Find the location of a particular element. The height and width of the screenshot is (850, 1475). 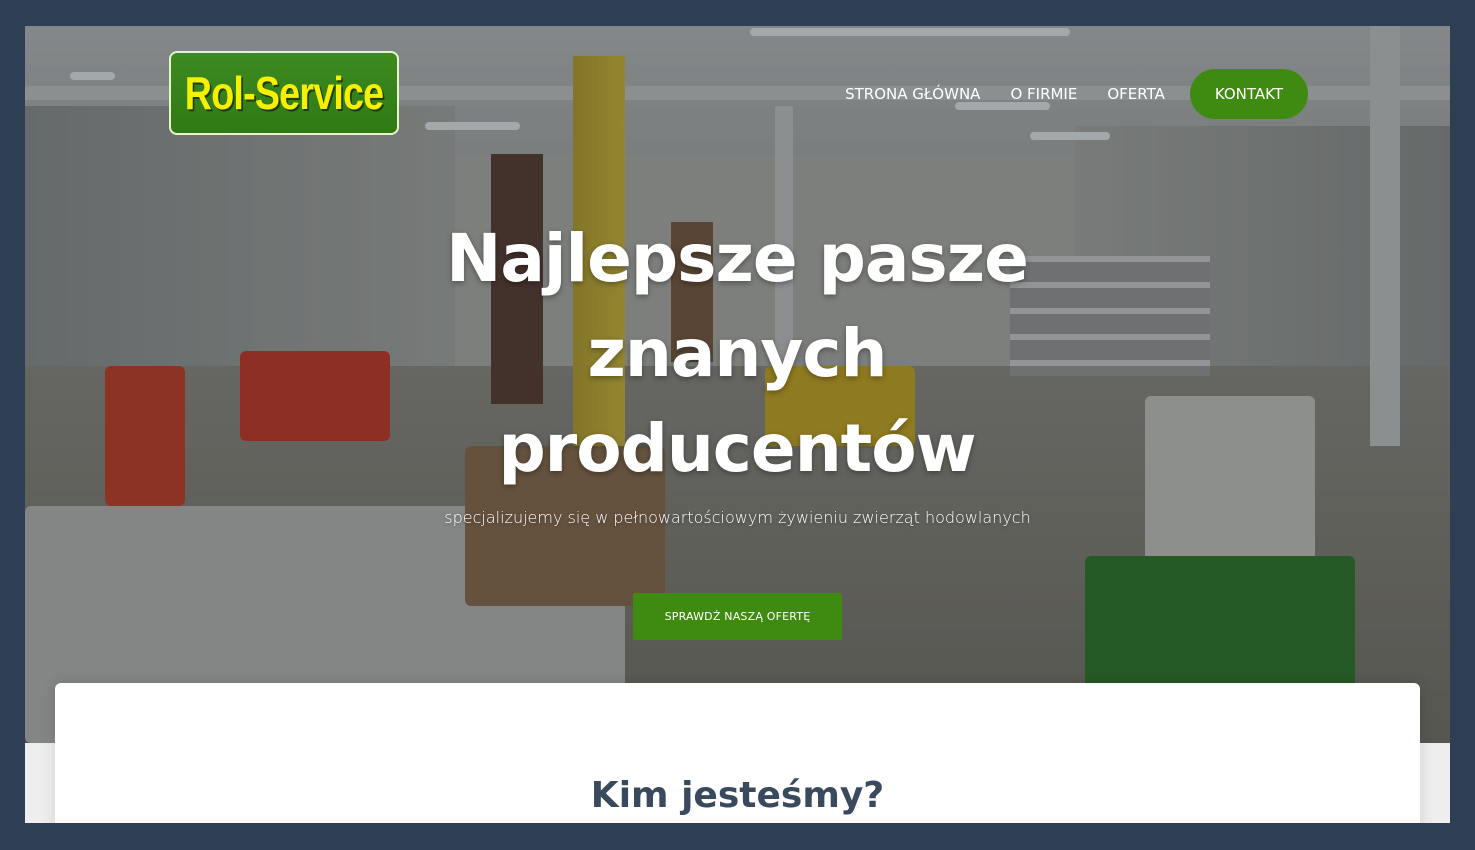

main-nav: STRONA GŁÓWNA O FIRMIE OFERTA KONTAKT is located at coordinates (1061, 94).